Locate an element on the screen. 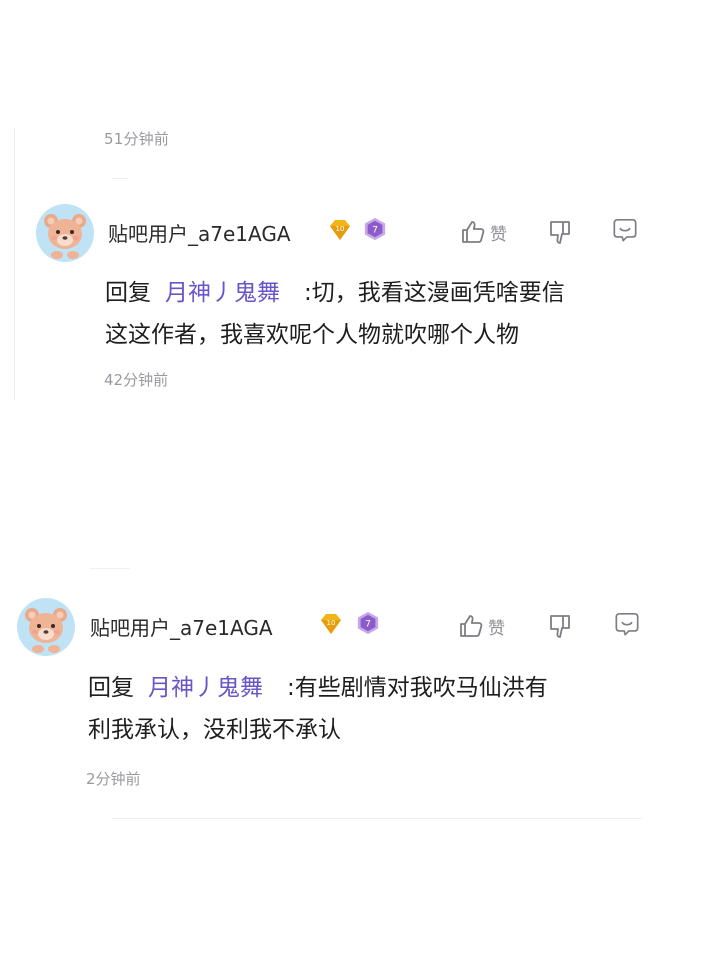 The height and width of the screenshot is (959, 720). comment-text-line2: 利我承认，没利我不承认 is located at coordinates (214, 730).